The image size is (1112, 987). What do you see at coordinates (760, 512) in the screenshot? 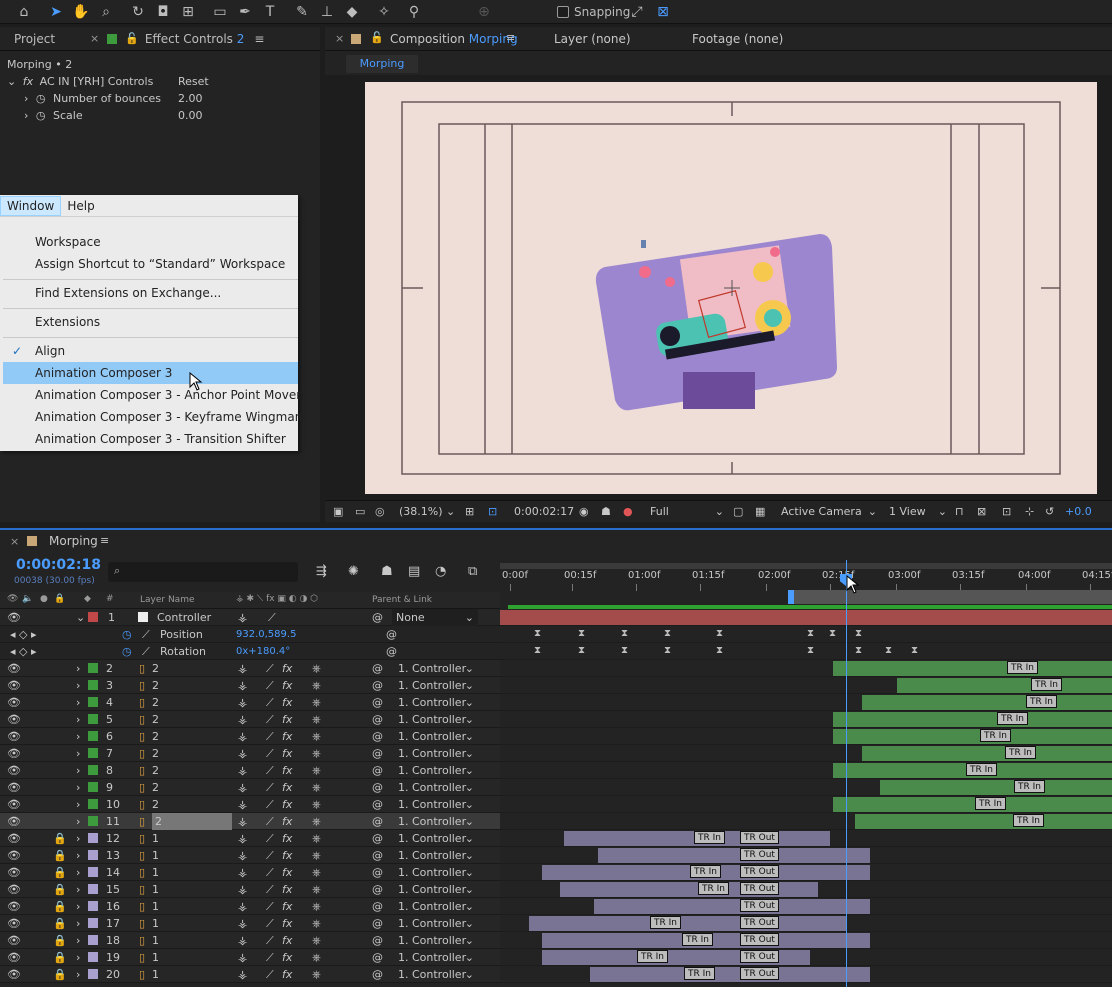
I see `transparency-grid-icon: ▦` at bounding box center [760, 512].